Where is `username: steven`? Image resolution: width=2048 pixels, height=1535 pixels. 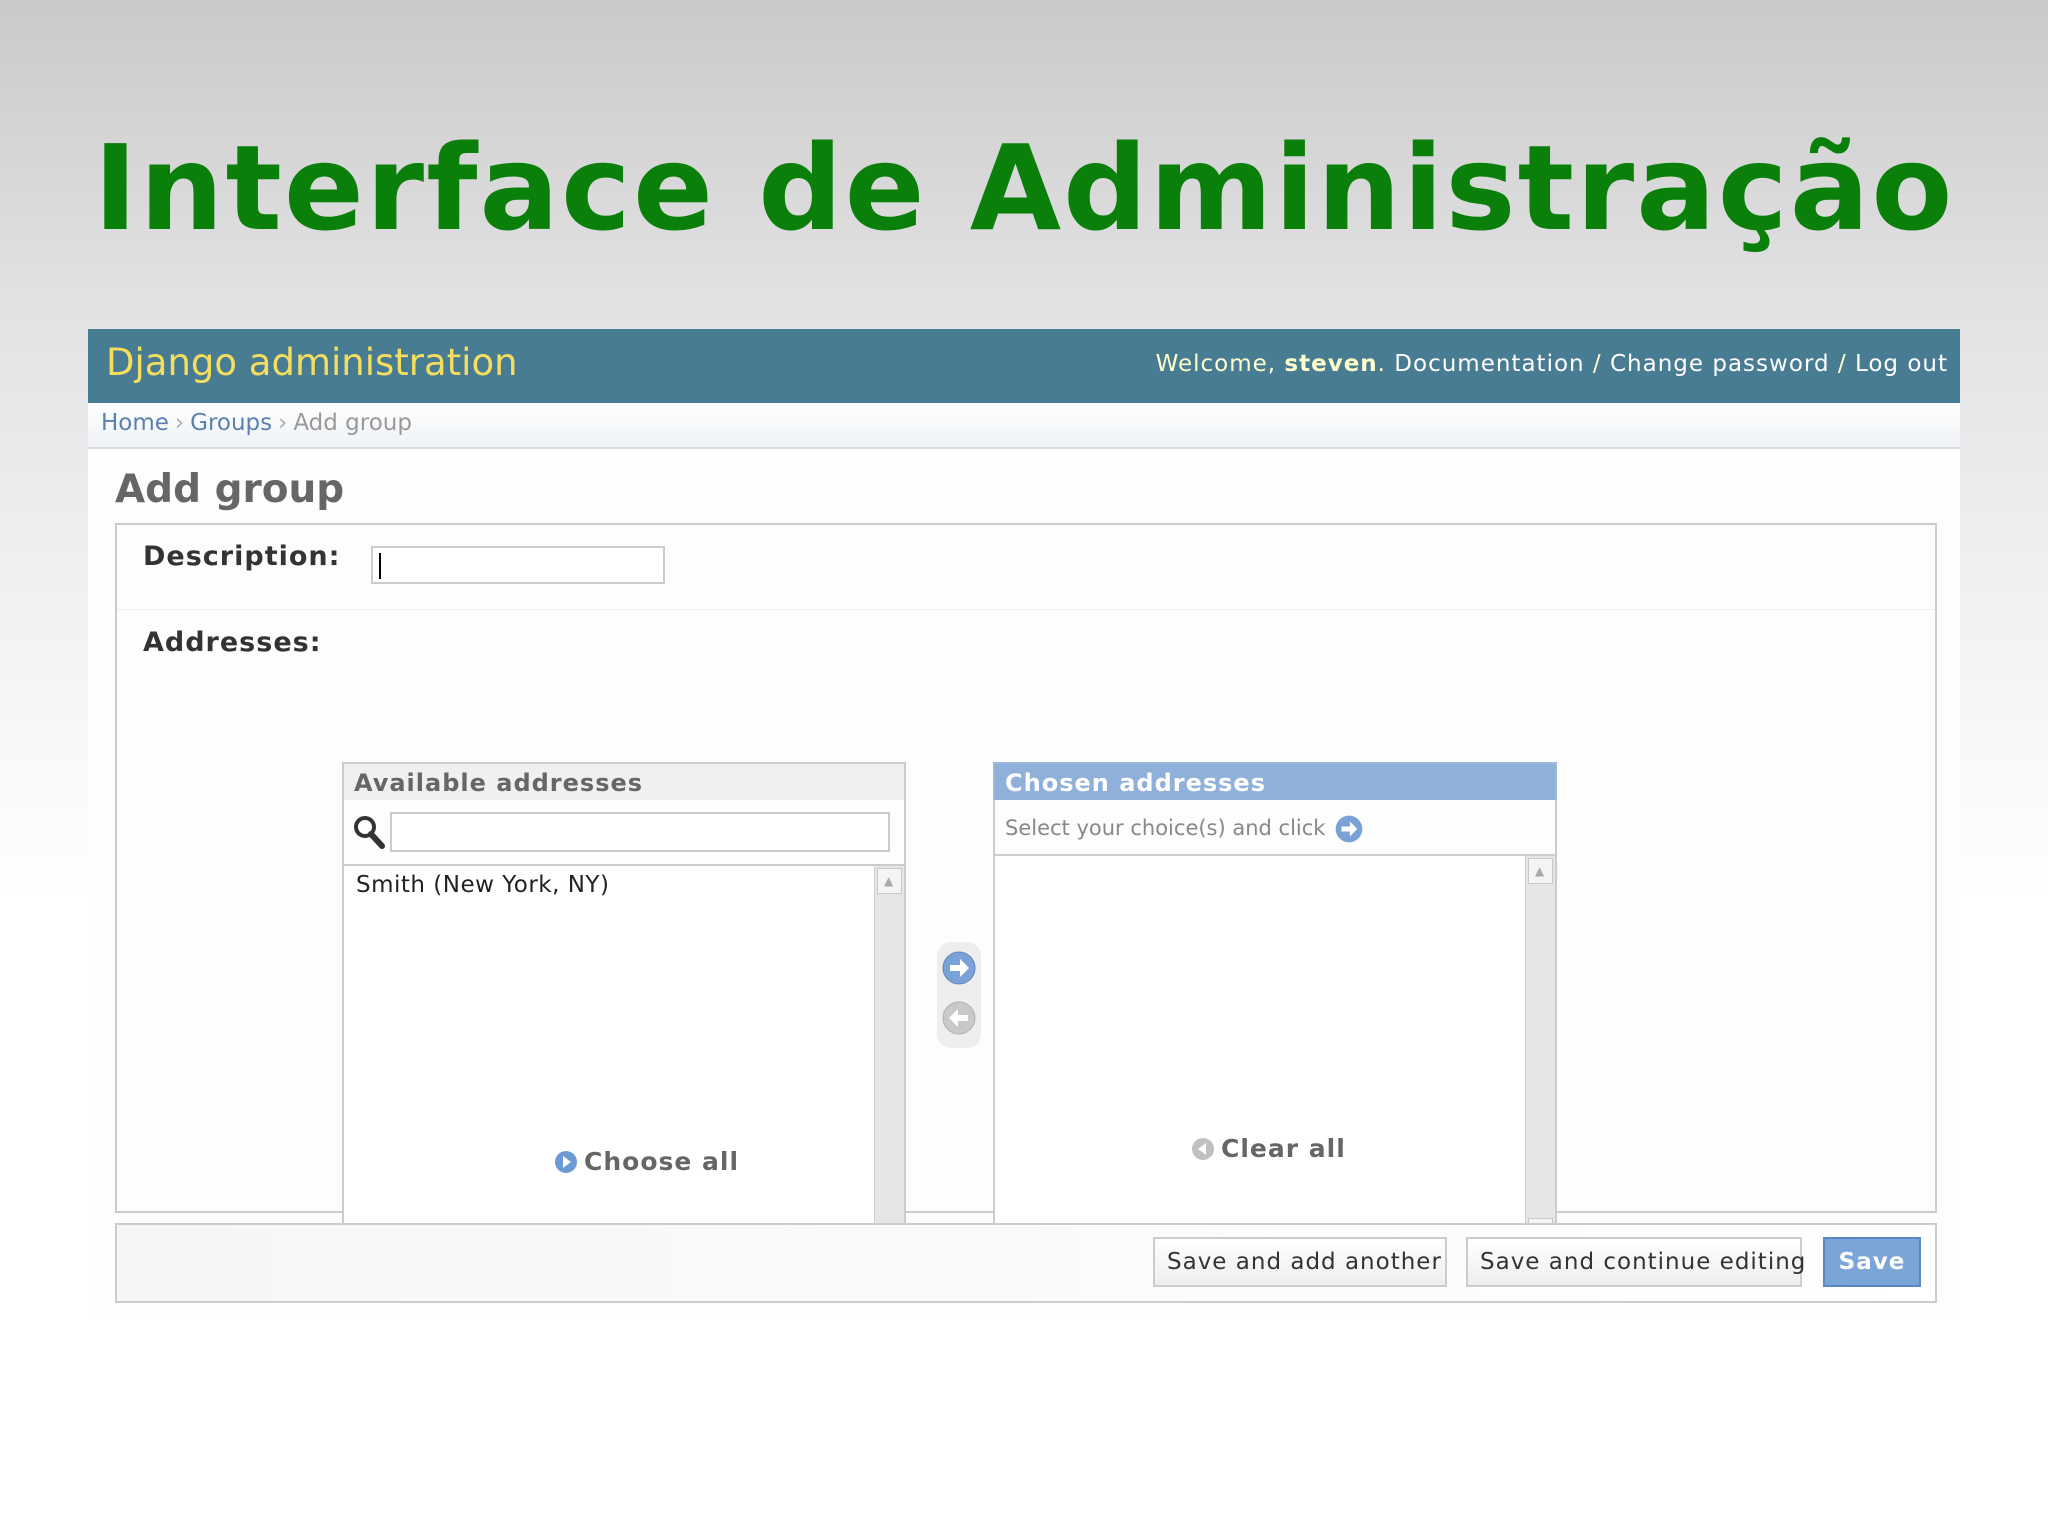
username: steven is located at coordinates (1331, 364).